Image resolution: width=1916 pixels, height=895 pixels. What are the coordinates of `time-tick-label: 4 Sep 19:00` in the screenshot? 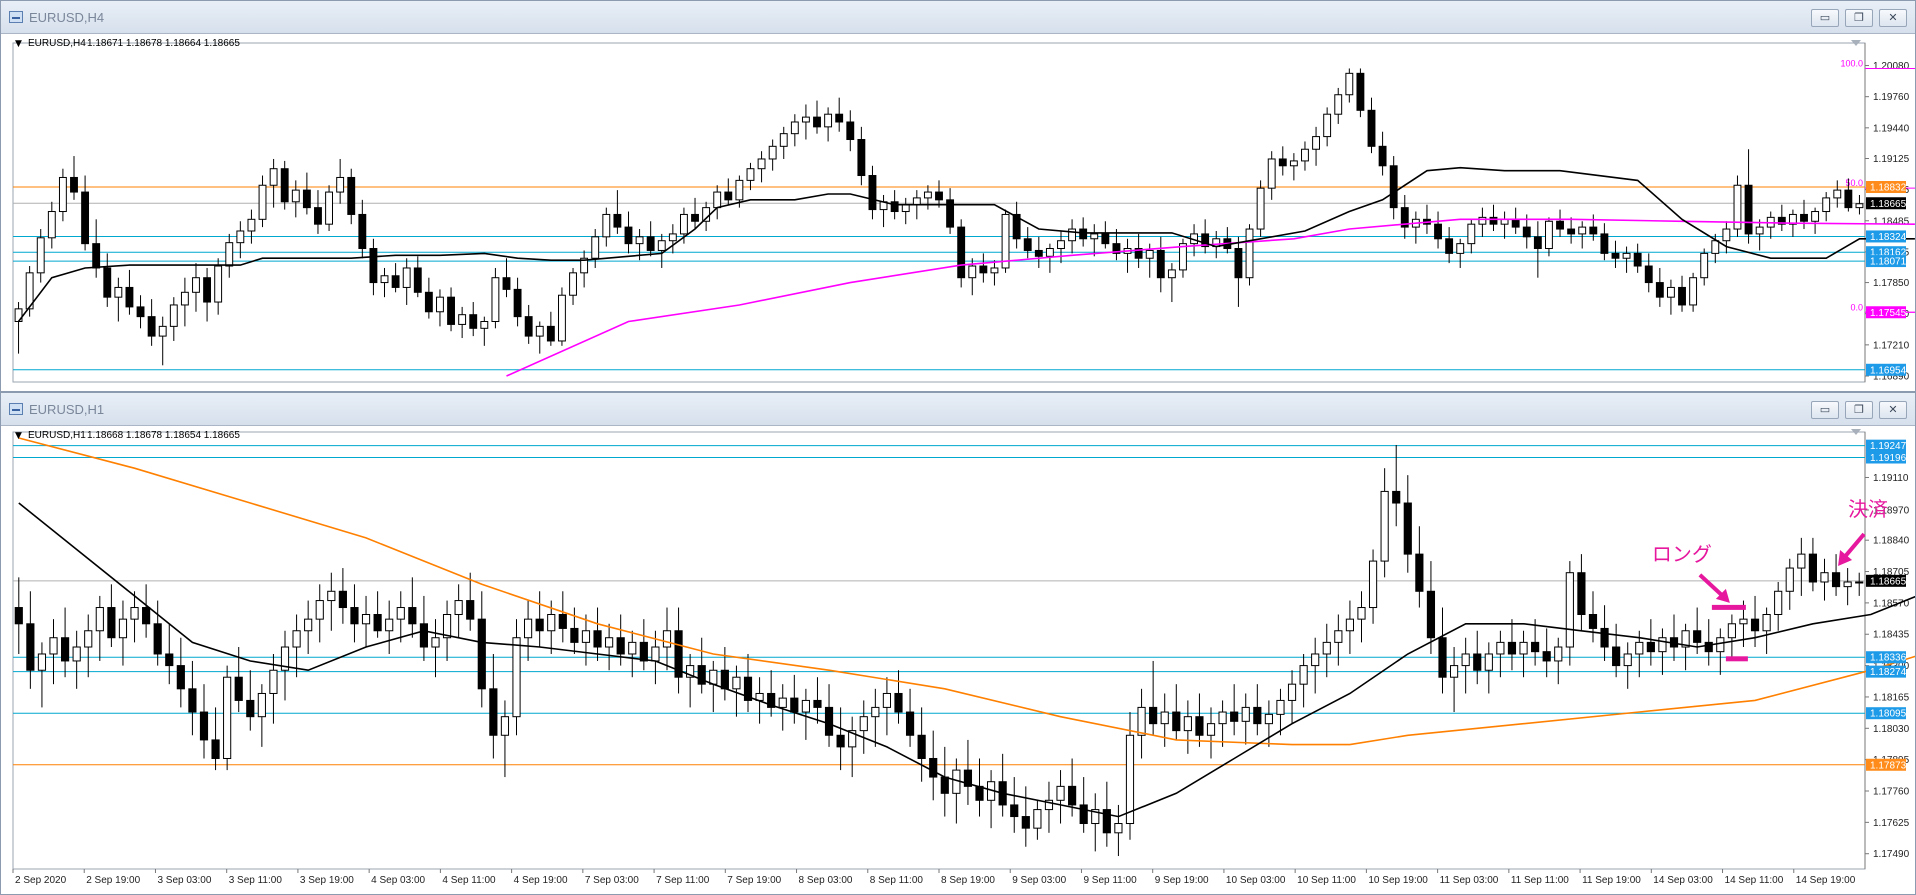 It's located at (541, 880).